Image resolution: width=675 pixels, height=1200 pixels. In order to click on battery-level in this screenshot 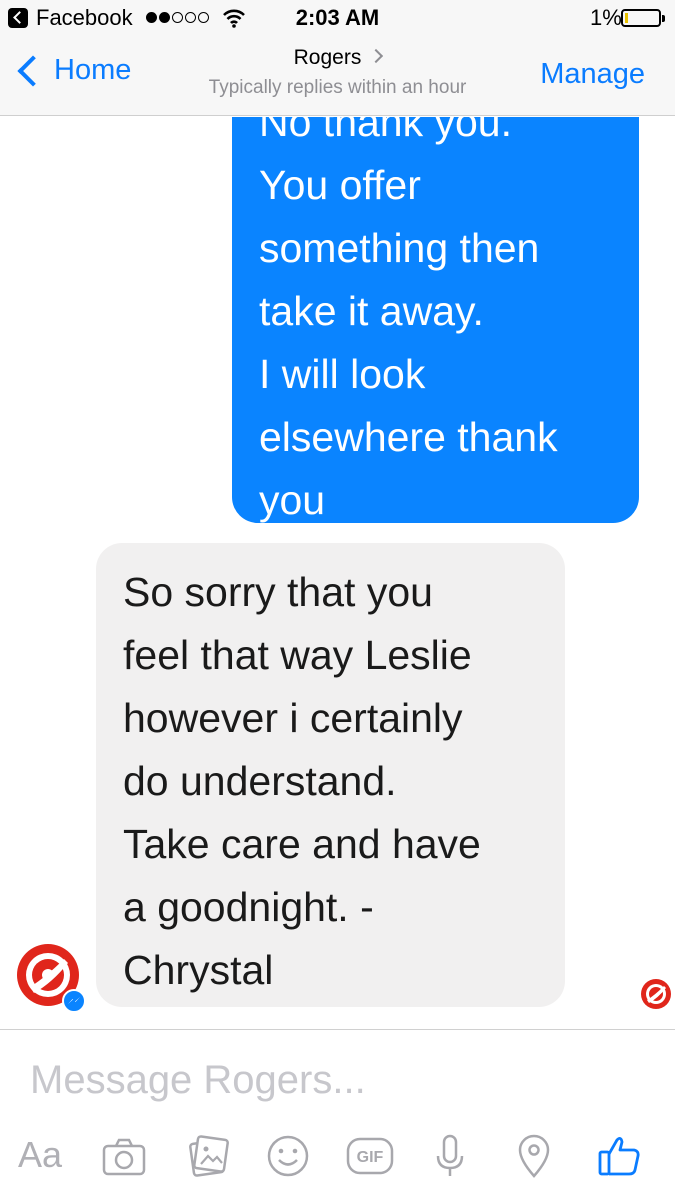, I will do `click(626, 18)`.